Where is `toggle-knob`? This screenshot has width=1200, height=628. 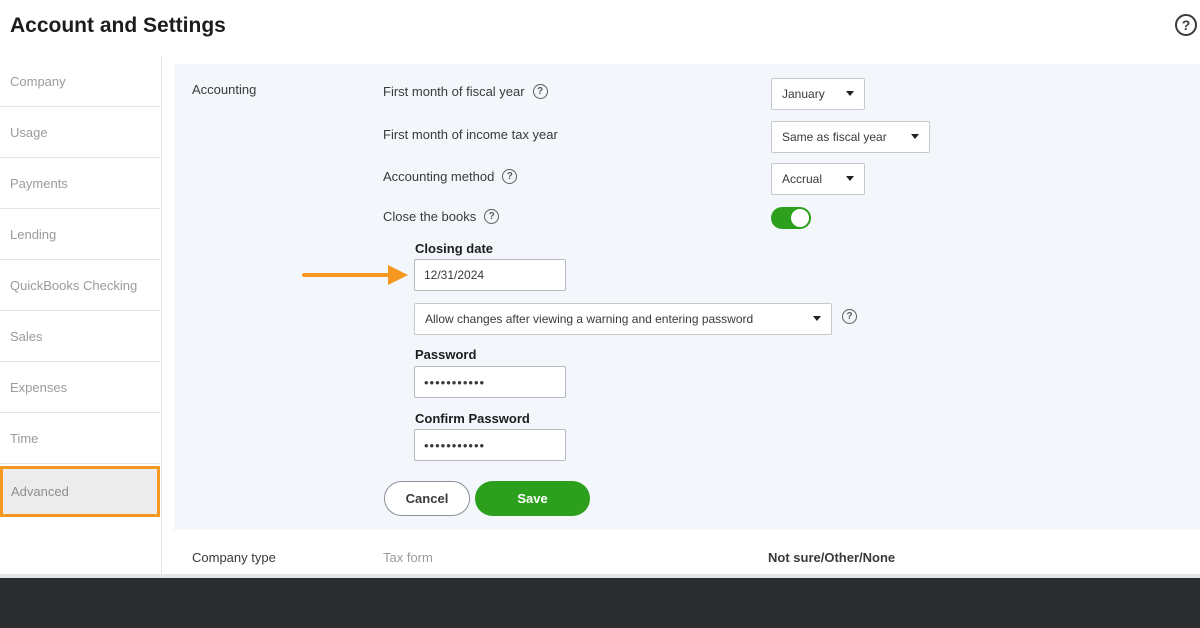 toggle-knob is located at coordinates (800, 218).